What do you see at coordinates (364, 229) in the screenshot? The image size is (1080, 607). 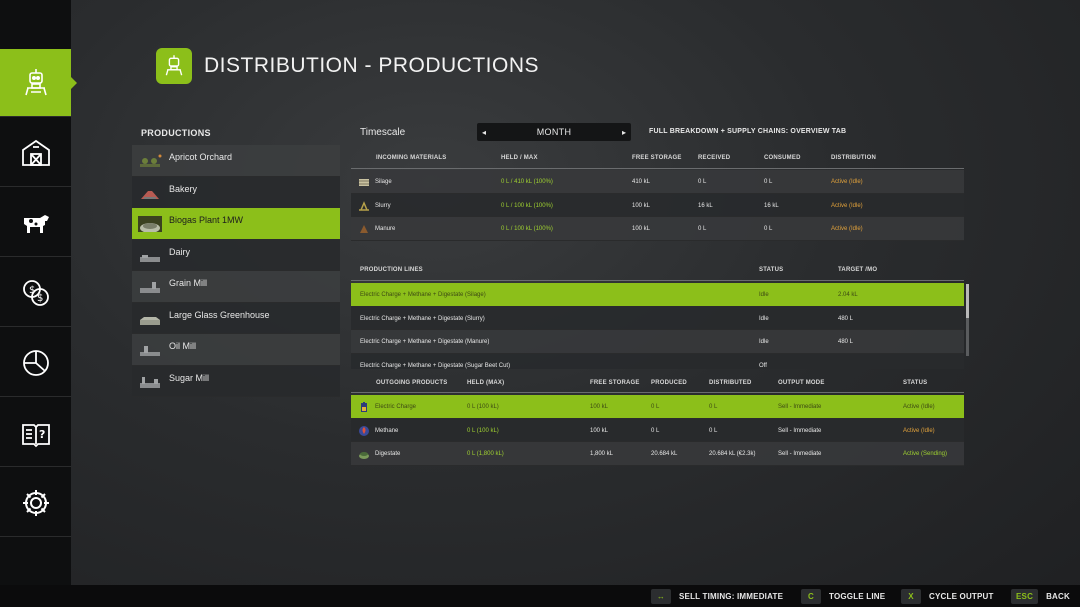 I see `manure-icon` at bounding box center [364, 229].